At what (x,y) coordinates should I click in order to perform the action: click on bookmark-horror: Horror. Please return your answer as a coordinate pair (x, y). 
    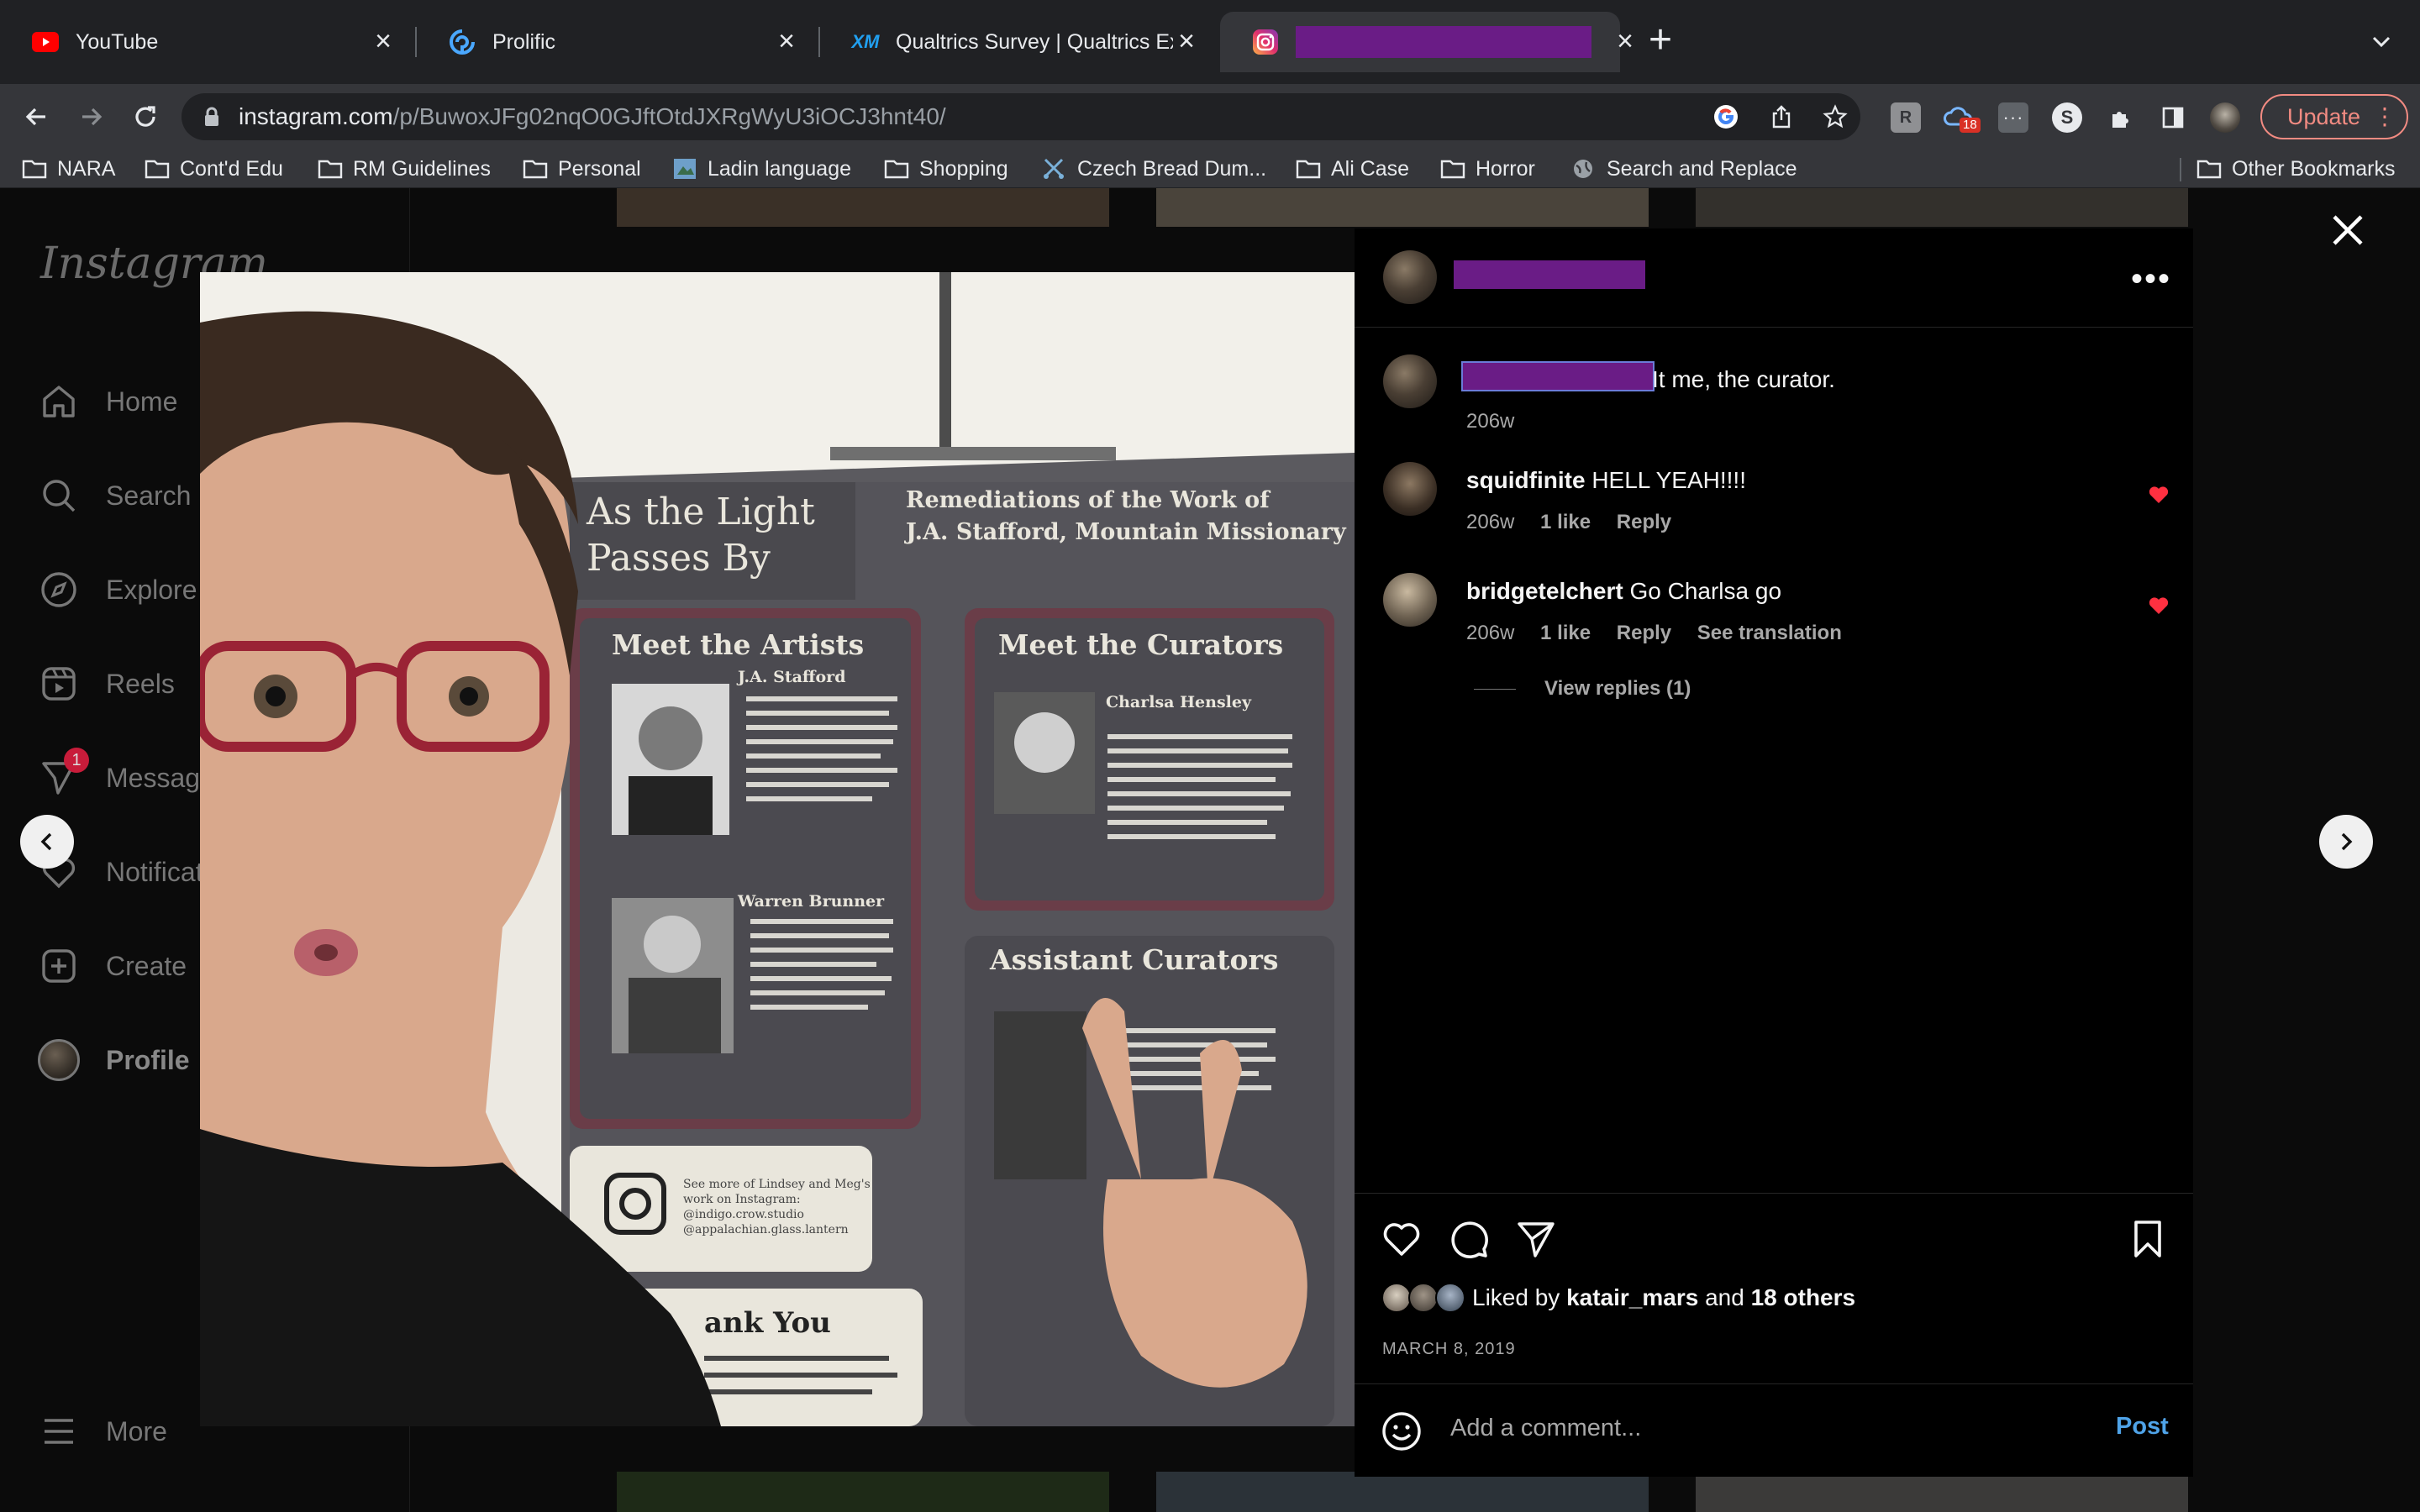
    Looking at the image, I should click on (1487, 169).